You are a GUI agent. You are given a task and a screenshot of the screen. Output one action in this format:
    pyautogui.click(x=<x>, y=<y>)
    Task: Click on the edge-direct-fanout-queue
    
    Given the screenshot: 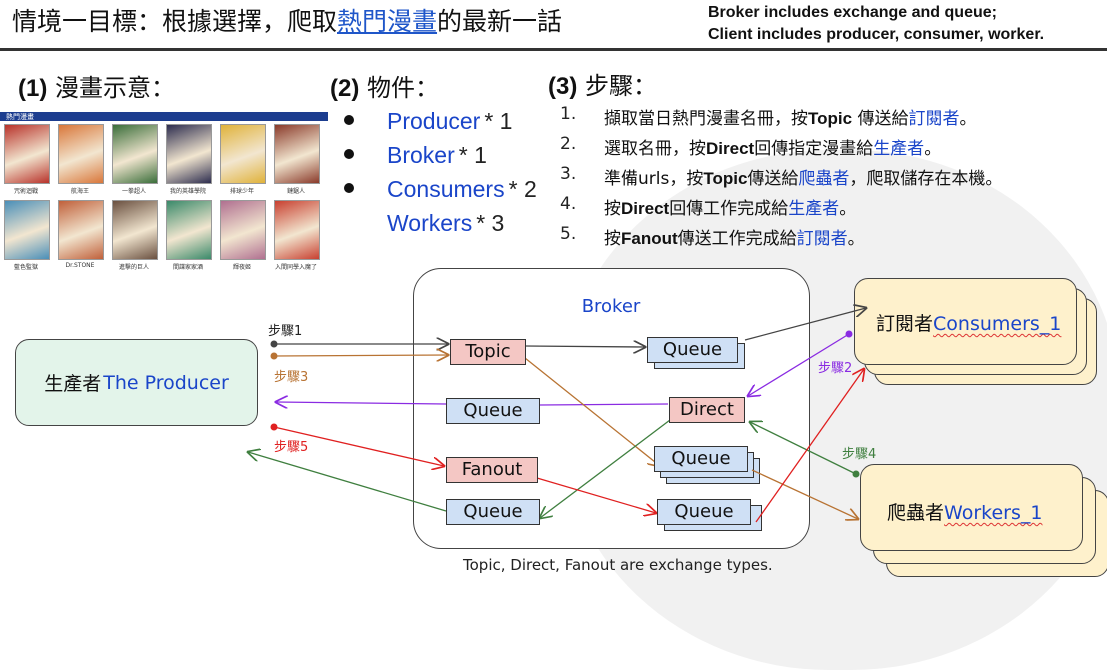 What is the action you would take?
    pyautogui.click(x=605, y=468)
    